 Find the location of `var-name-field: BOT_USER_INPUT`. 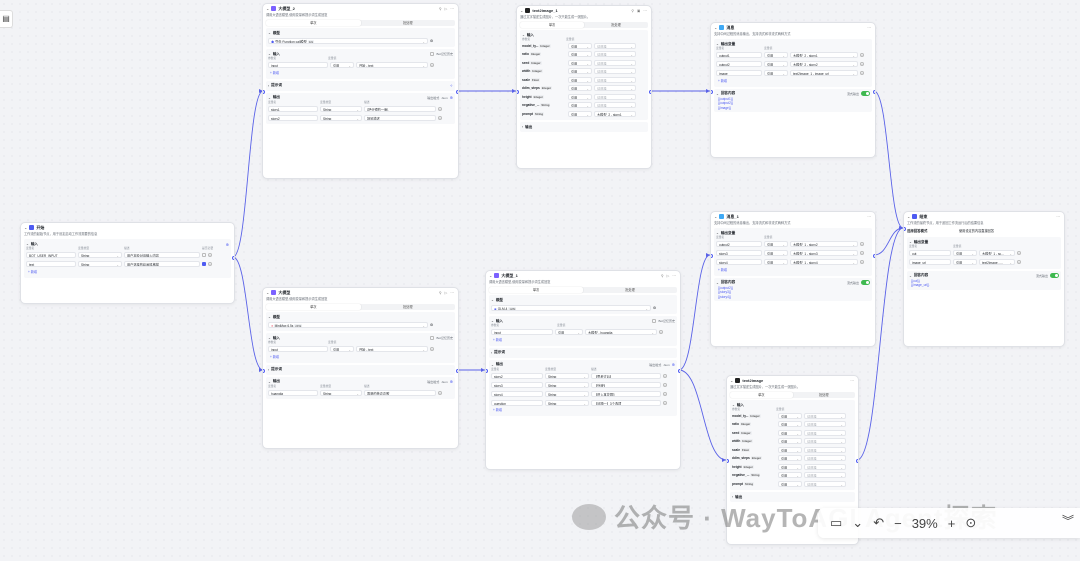

var-name-field: BOT_USER_INPUT is located at coordinates (51, 255).